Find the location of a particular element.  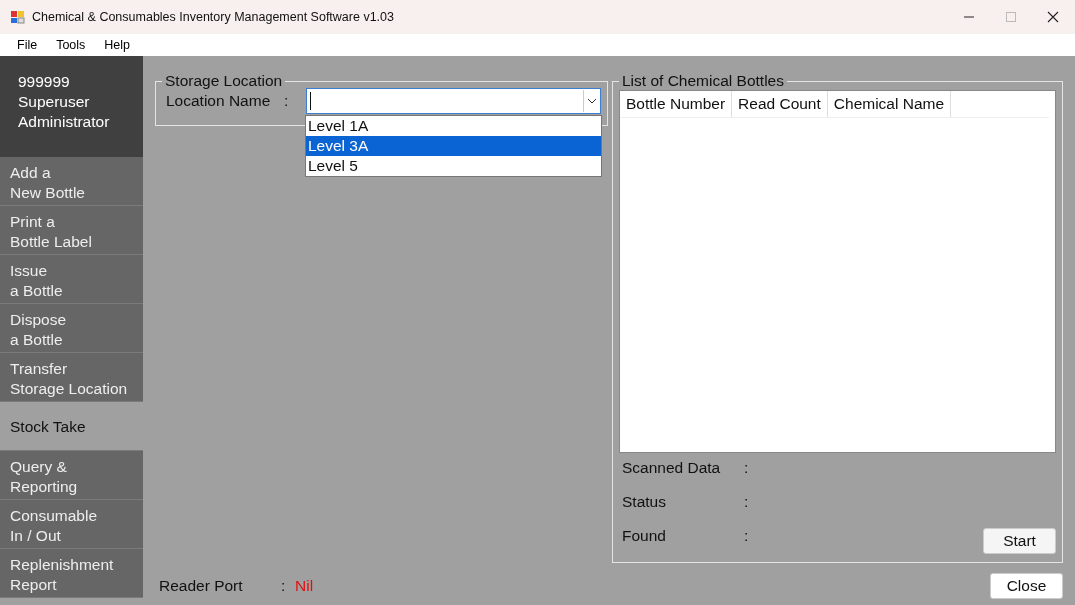

location-dropdown is located at coordinates (453, 101).